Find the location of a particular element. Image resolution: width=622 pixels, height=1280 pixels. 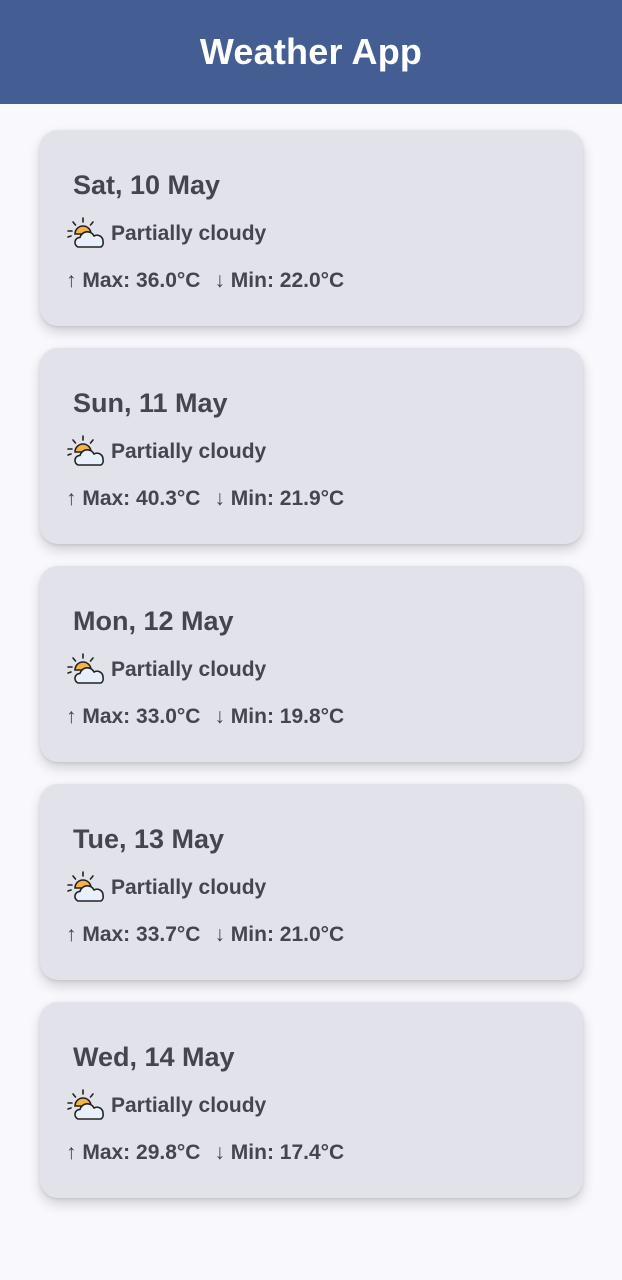

forecast-date: Wed, 14 May is located at coordinates (154, 1057).